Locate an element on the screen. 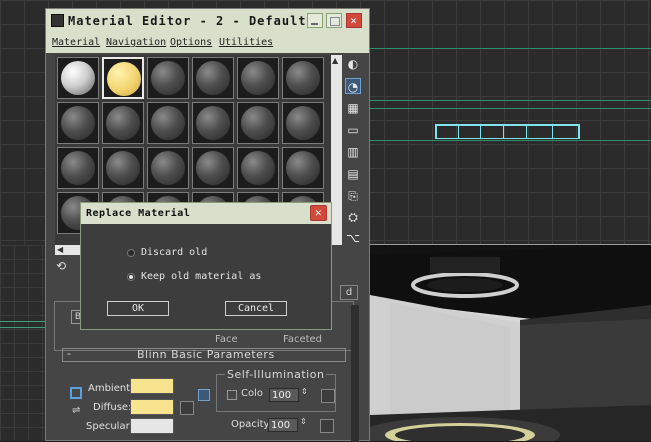 This screenshot has width=651, height=442. spinner-arrows-icon: ⇕ is located at coordinates (304, 391).